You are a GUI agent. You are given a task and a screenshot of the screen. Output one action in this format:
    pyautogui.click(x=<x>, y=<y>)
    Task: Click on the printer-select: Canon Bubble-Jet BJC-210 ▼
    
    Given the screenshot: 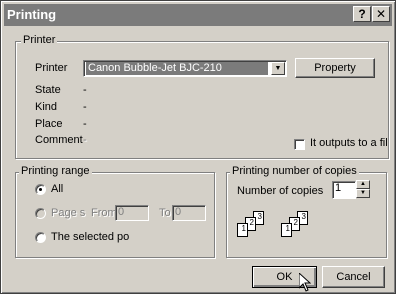 What is the action you would take?
    pyautogui.click(x=185, y=68)
    